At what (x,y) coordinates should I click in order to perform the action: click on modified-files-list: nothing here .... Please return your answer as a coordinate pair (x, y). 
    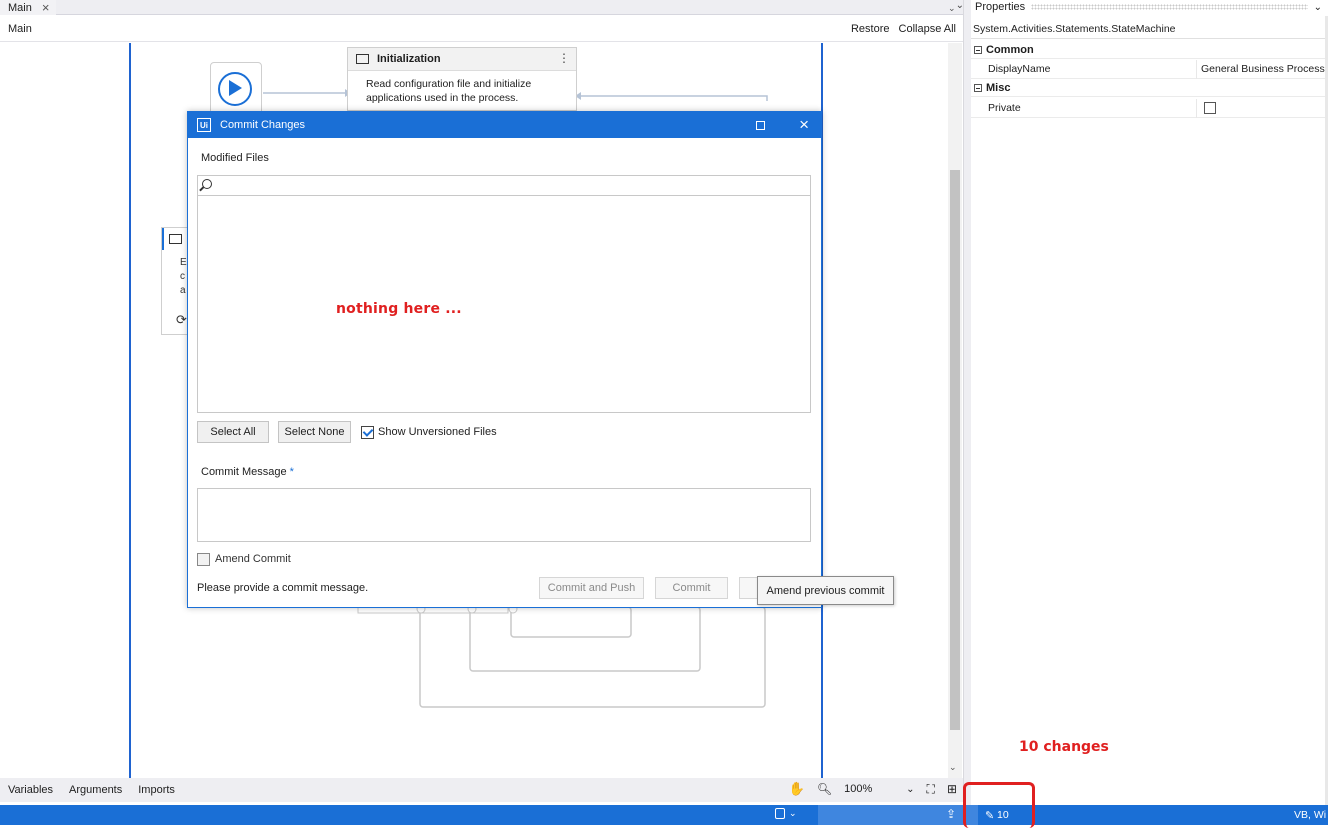
    Looking at the image, I should click on (504, 304).